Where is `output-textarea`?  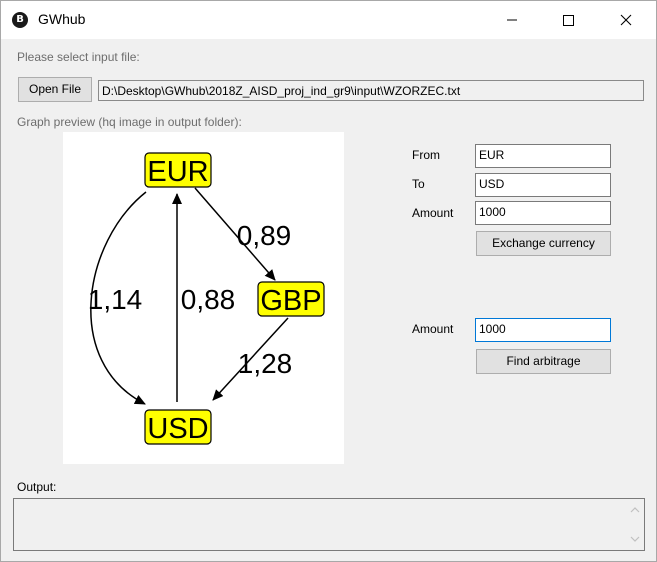 output-textarea is located at coordinates (329, 524).